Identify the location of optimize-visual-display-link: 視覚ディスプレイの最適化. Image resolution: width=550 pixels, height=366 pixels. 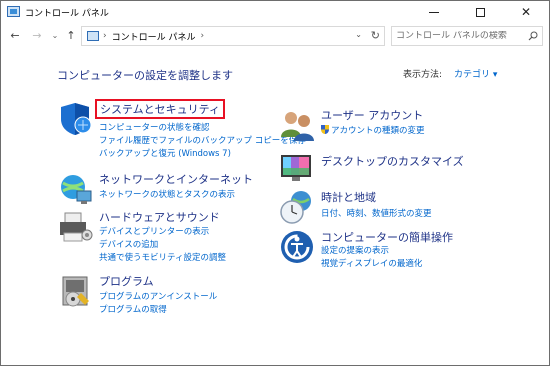
(371, 263).